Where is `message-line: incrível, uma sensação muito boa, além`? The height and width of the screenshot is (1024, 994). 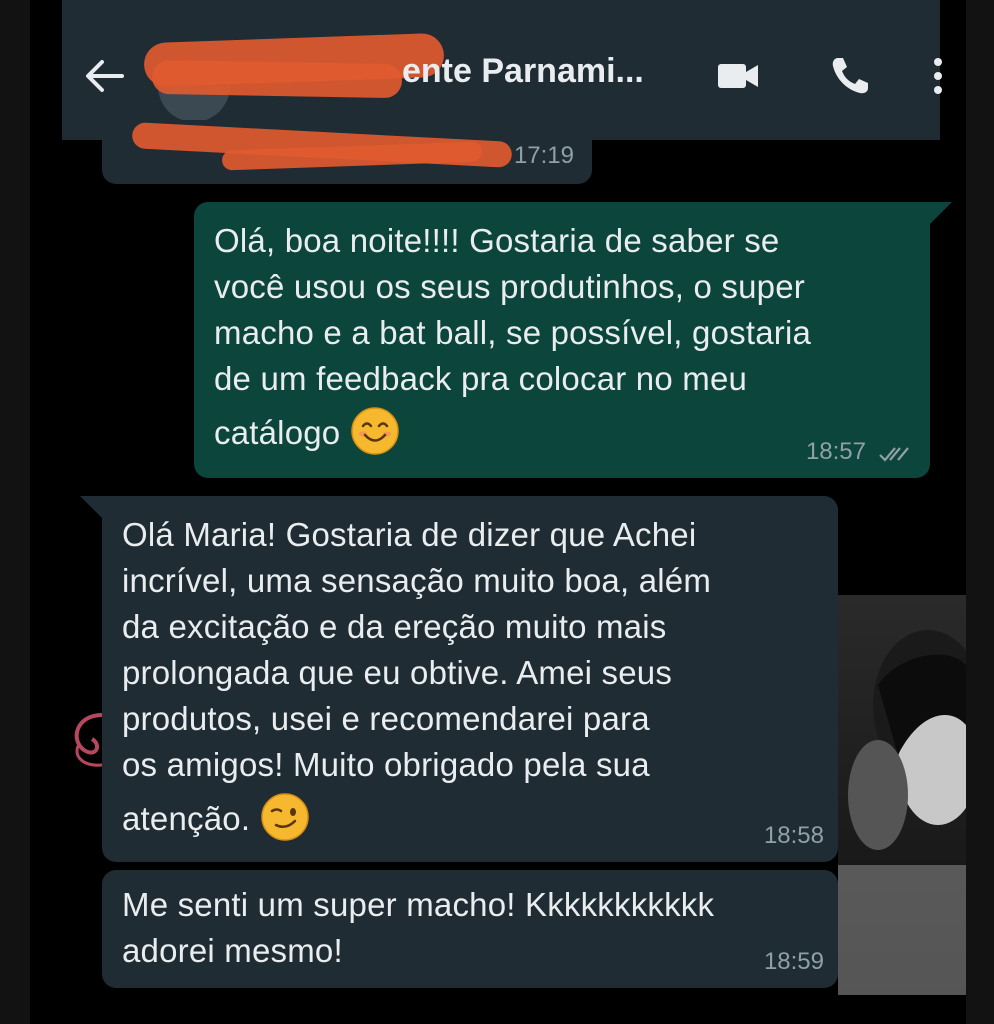
message-line: incrível, uma sensação muito boa, além is located at coordinates (417, 580).